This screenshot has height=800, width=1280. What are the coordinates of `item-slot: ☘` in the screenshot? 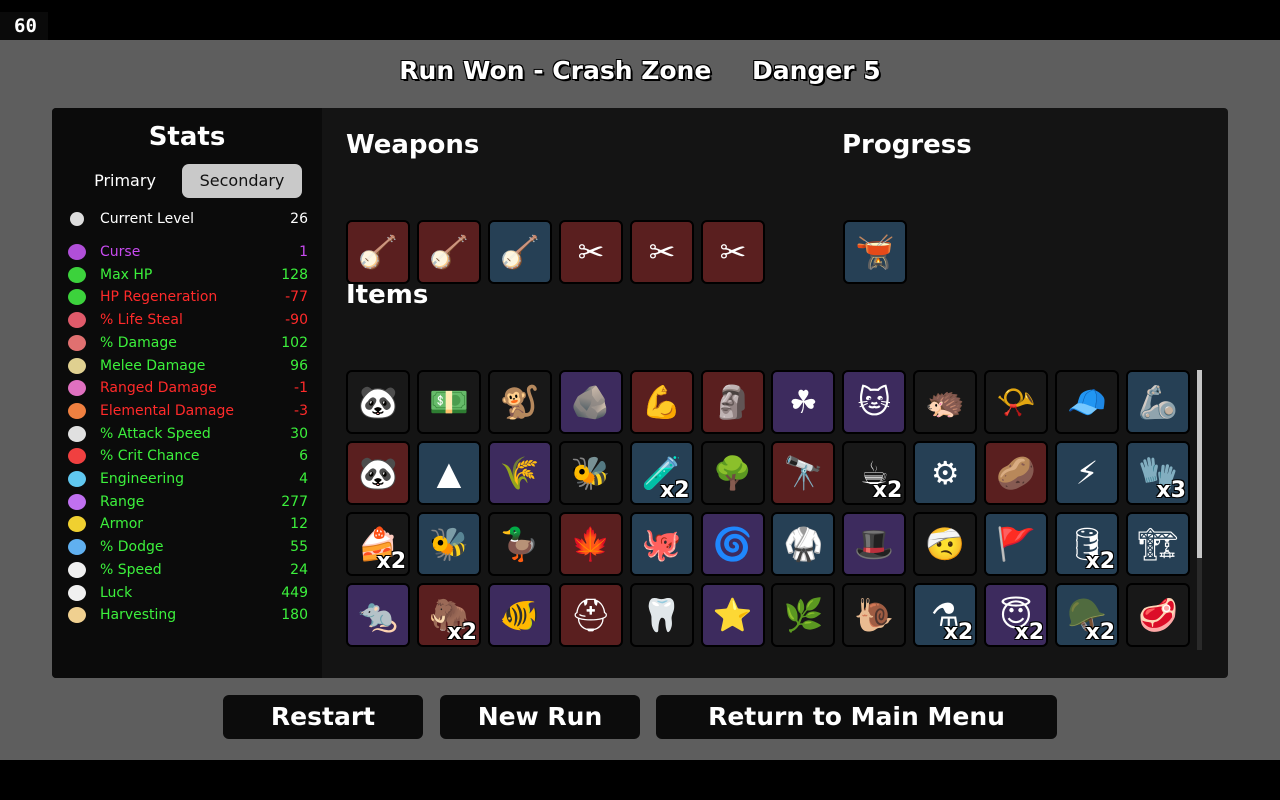 It's located at (803, 402).